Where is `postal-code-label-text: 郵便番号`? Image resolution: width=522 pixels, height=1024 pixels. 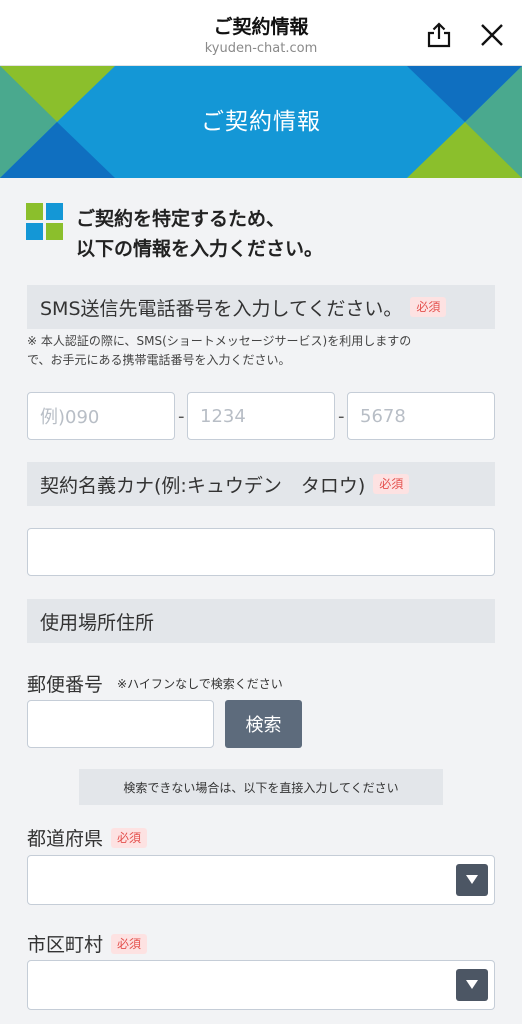 postal-code-label-text: 郵便番号 is located at coordinates (65, 685).